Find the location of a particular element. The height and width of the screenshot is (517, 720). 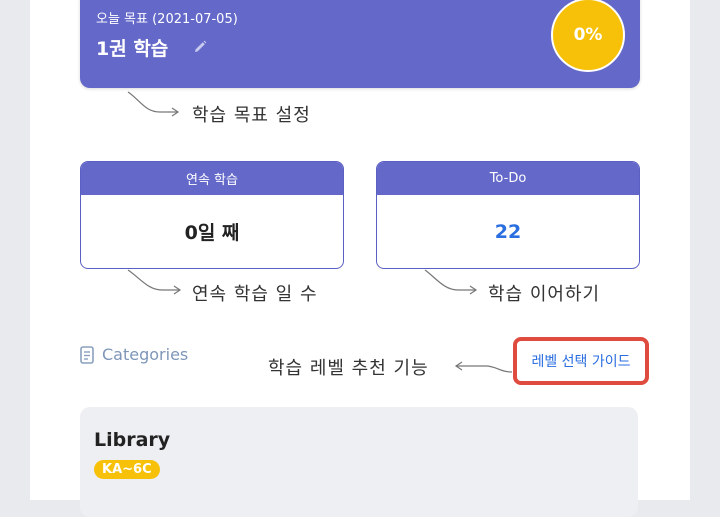

categories-heading: Categories is located at coordinates (134, 354).